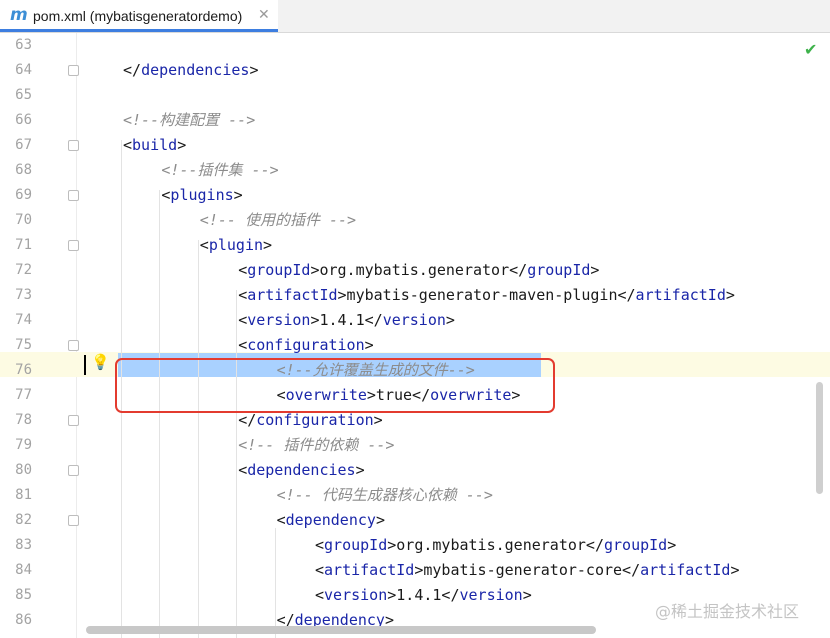 This screenshot has height=638, width=830. Describe the element at coordinates (23, 520) in the screenshot. I see `line-number: 82` at that location.